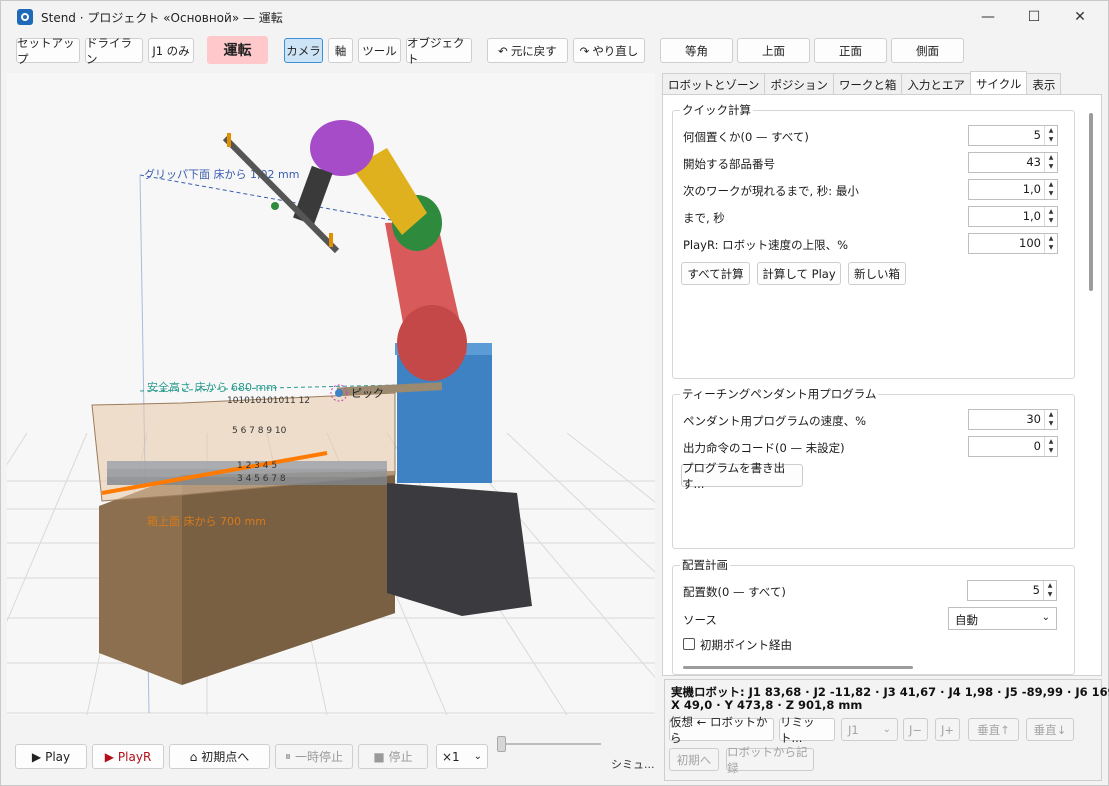 Image resolution: width=1109 pixels, height=786 pixels. What do you see at coordinates (48, 51) in the screenshot?
I see `setup-button: セットアップ` at bounding box center [48, 51].